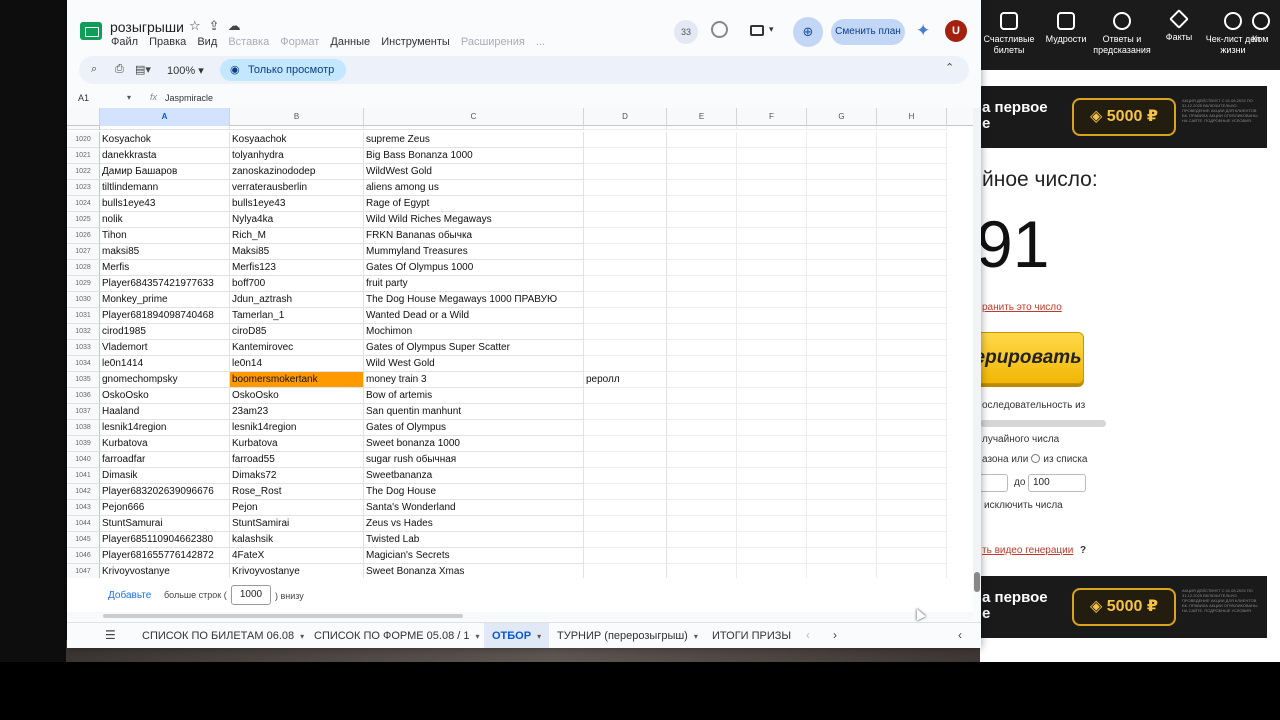  What do you see at coordinates (474, 236) in the screenshot?
I see `table-cell: FRKN Bananas обычка` at bounding box center [474, 236].